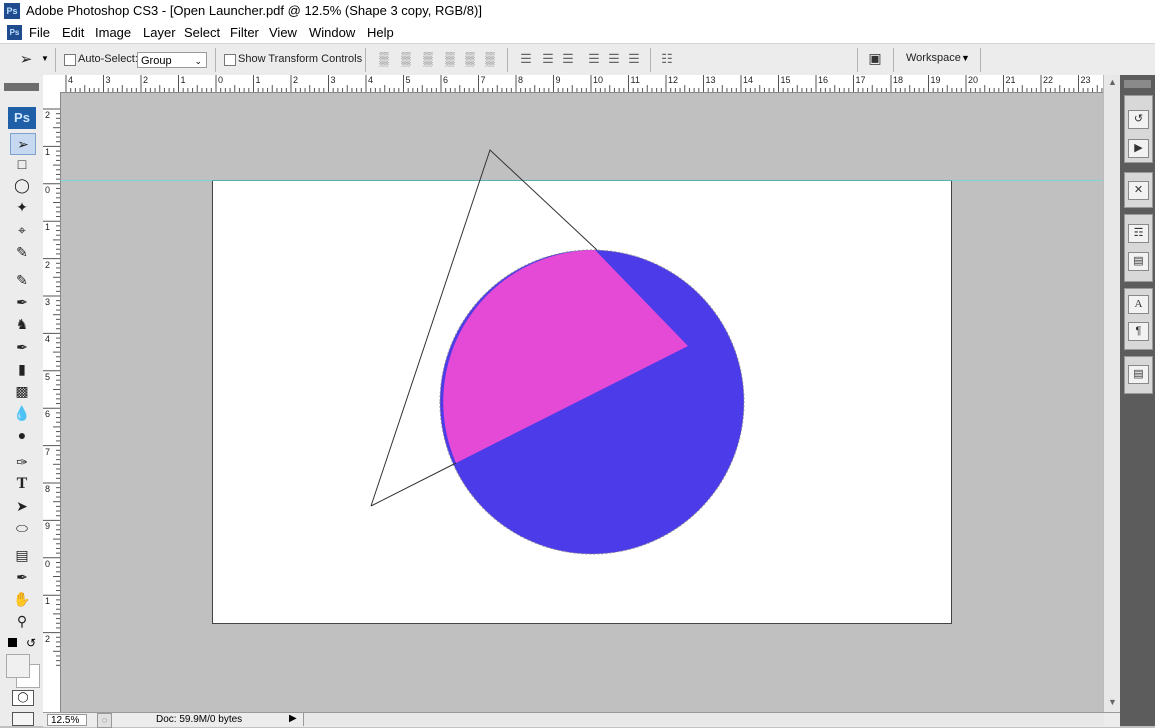 Image resolution: width=1155 pixels, height=728 pixels. Describe the element at coordinates (1138, 331) in the screenshot. I see `paragraph-panel-icon: ¶` at that location.